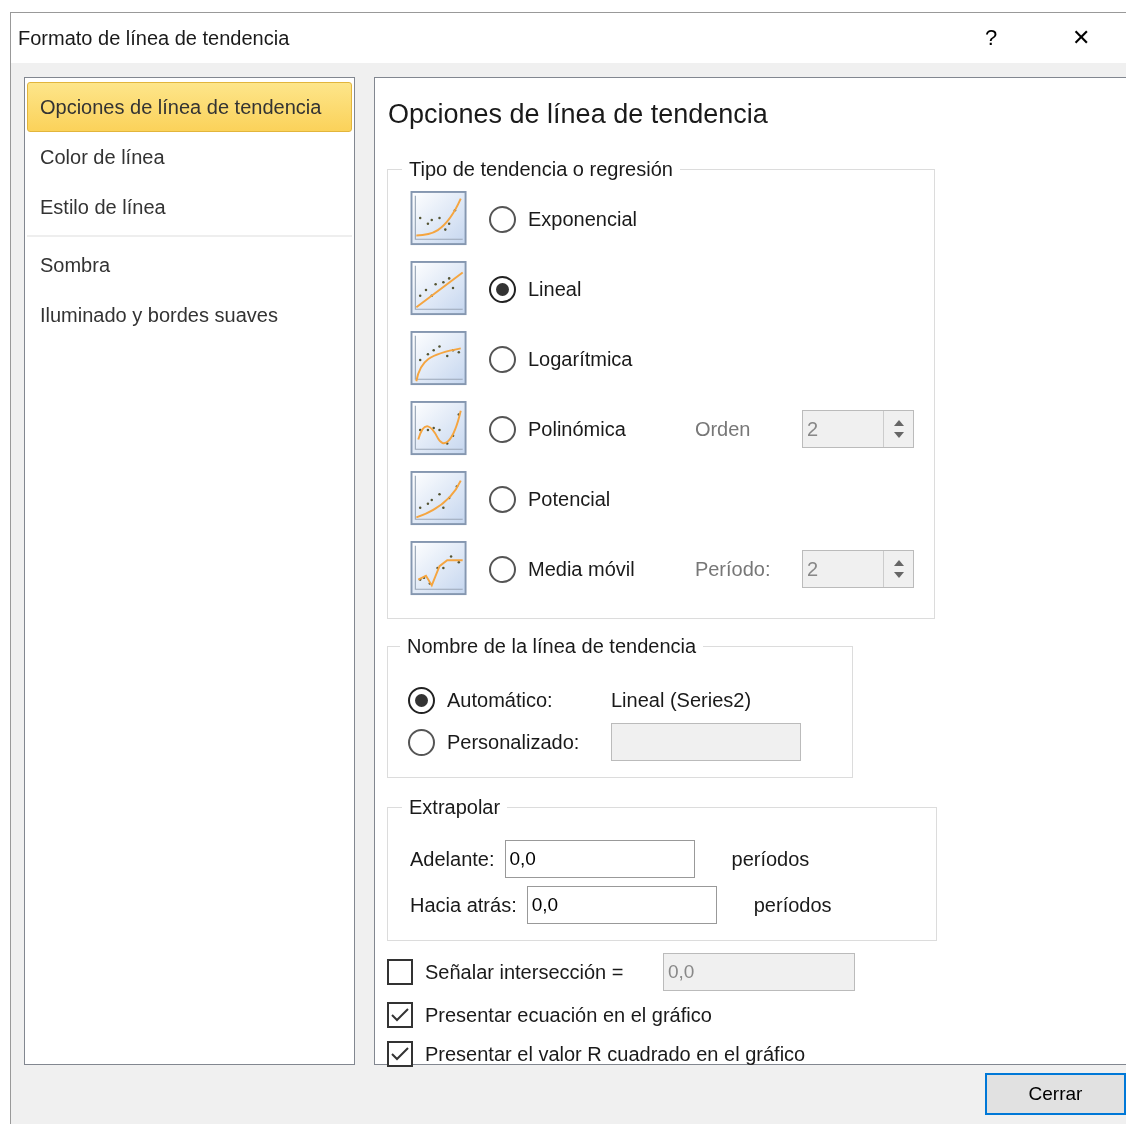 This screenshot has height=1124, width=1126. Describe the element at coordinates (568, 1015) in the screenshot. I see `checkbox-label: Presentar ecuación en el gráfico` at that location.